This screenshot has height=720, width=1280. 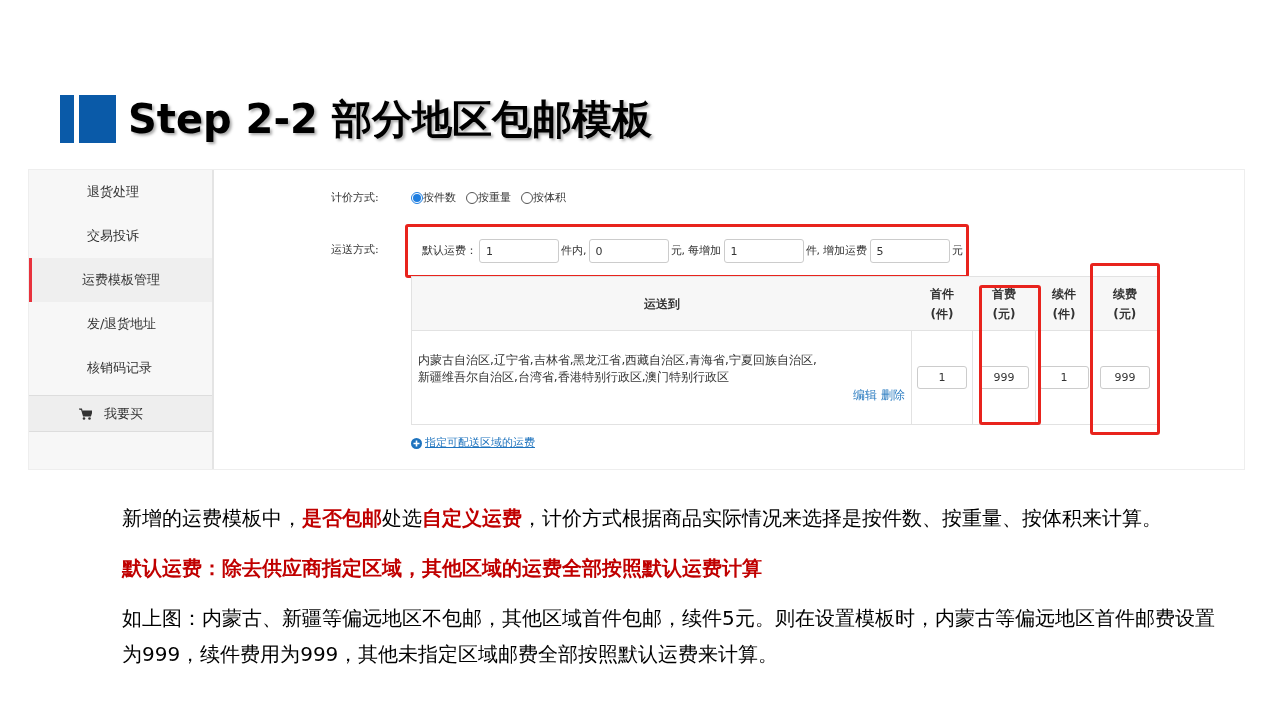 I want to click on fee-text: 元, 每增加, so click(x=696, y=250).